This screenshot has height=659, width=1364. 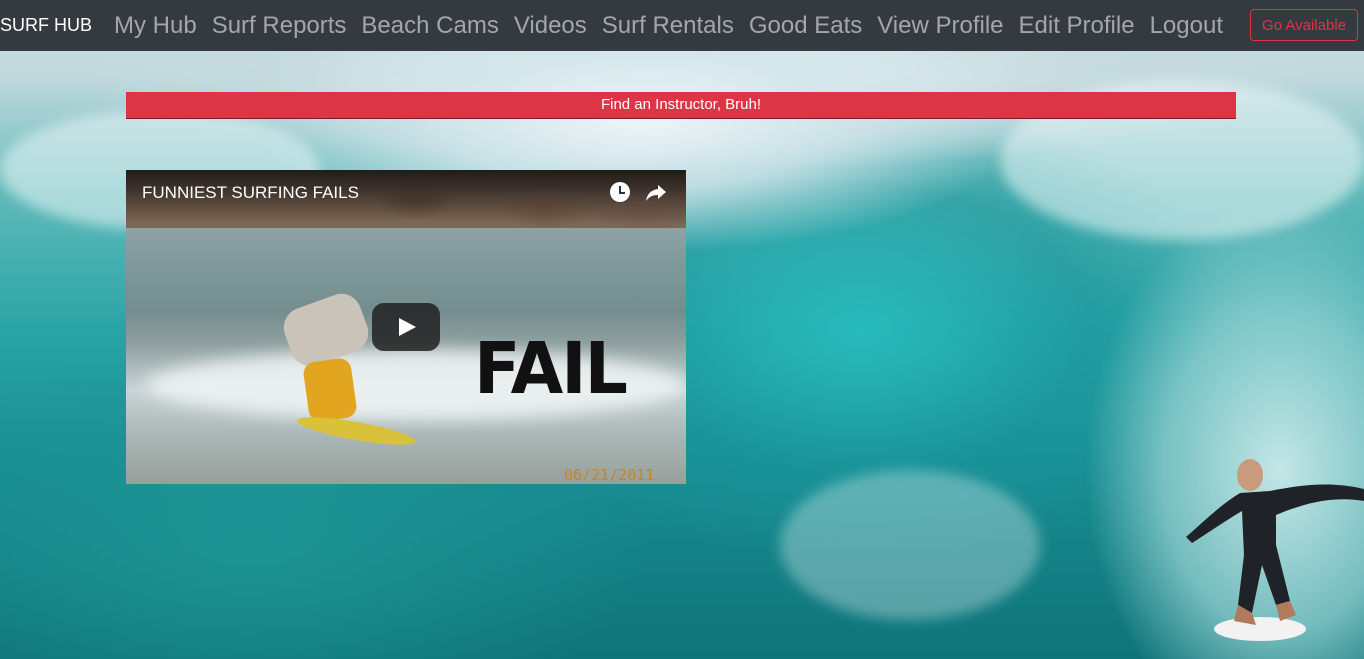 What do you see at coordinates (1186, 26) in the screenshot?
I see `nav-link-logout: Logout` at bounding box center [1186, 26].